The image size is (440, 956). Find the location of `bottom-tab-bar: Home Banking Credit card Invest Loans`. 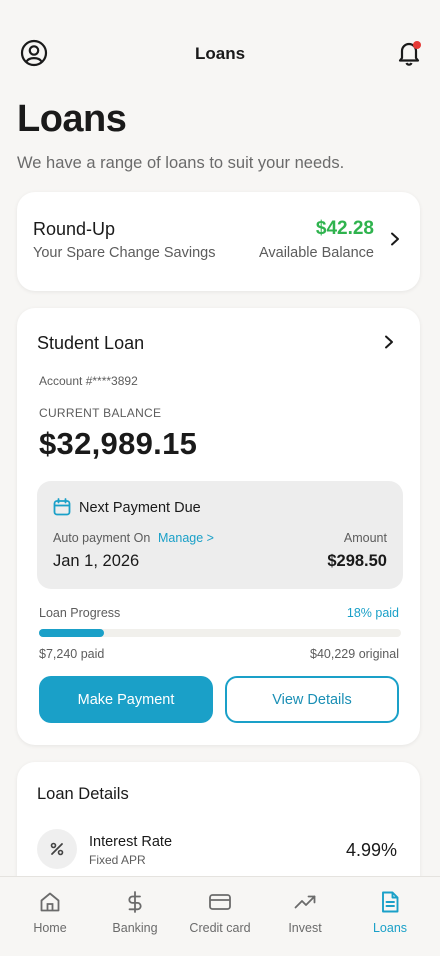

bottom-tab-bar: Home Banking Credit card Invest Loans is located at coordinates (220, 916).